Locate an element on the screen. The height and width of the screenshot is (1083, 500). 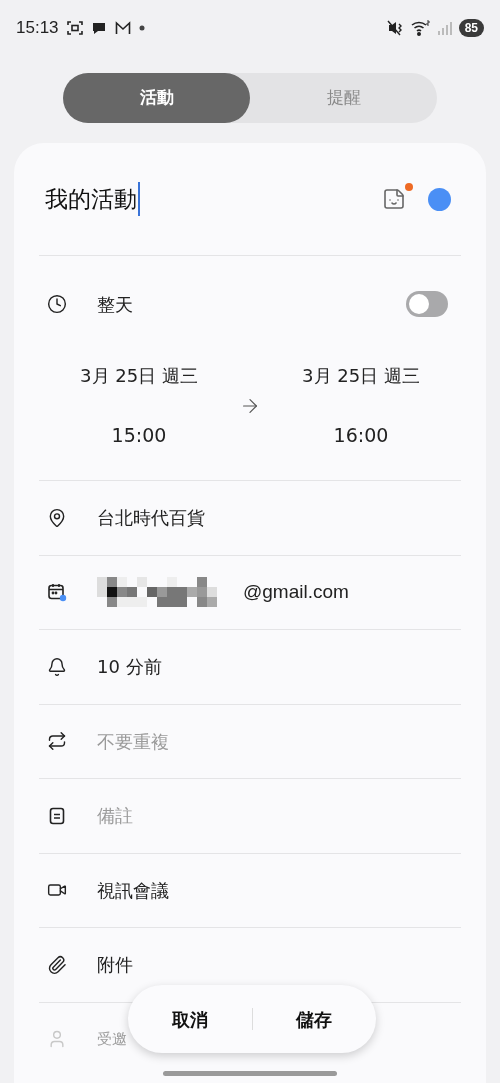
wifi-icon is located at coordinates (420, 28).